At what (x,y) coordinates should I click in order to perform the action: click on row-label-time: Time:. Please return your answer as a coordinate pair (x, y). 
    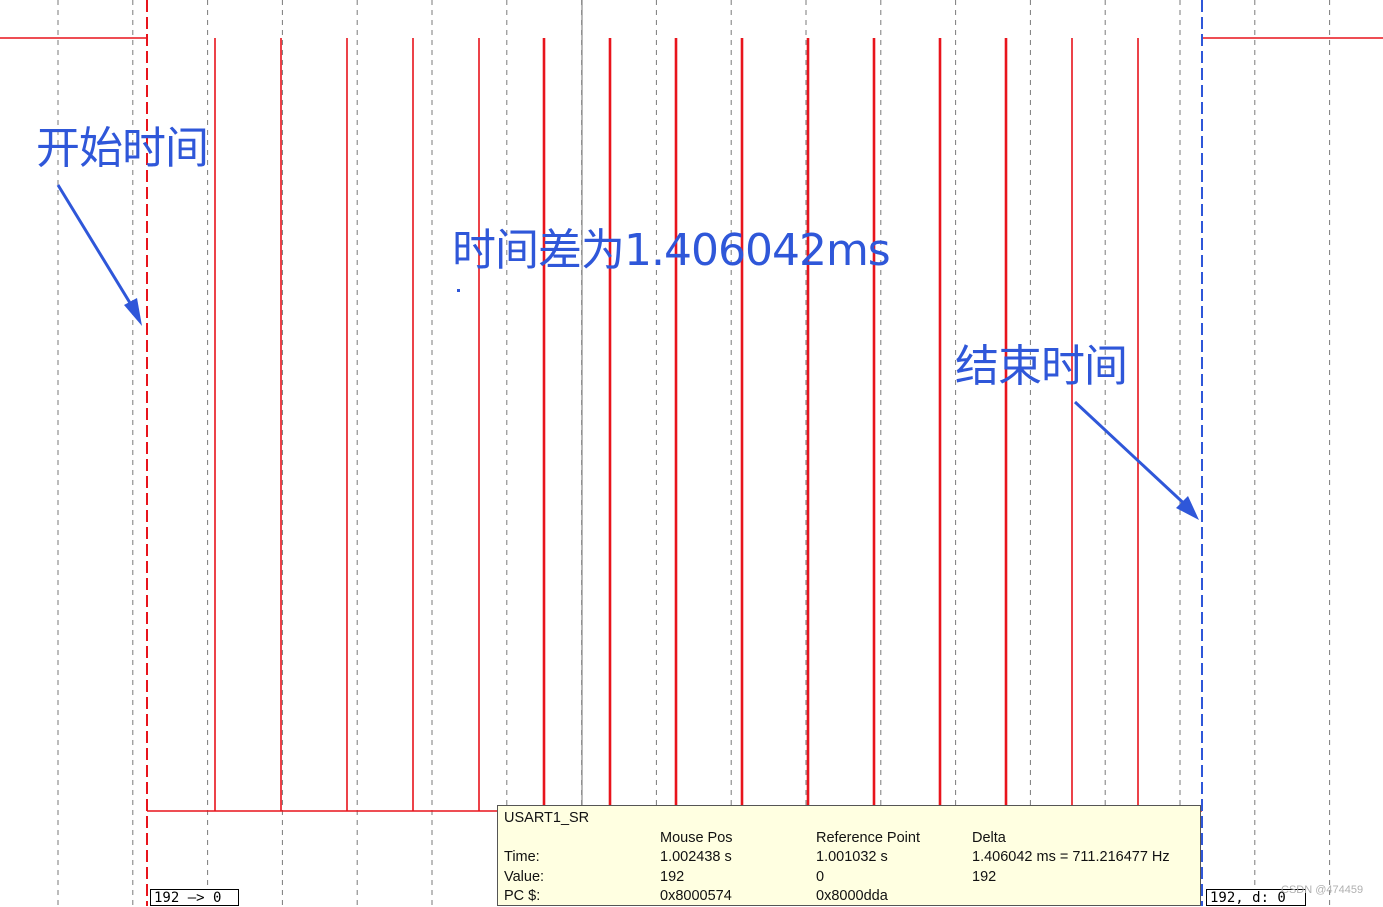
    Looking at the image, I should click on (522, 857).